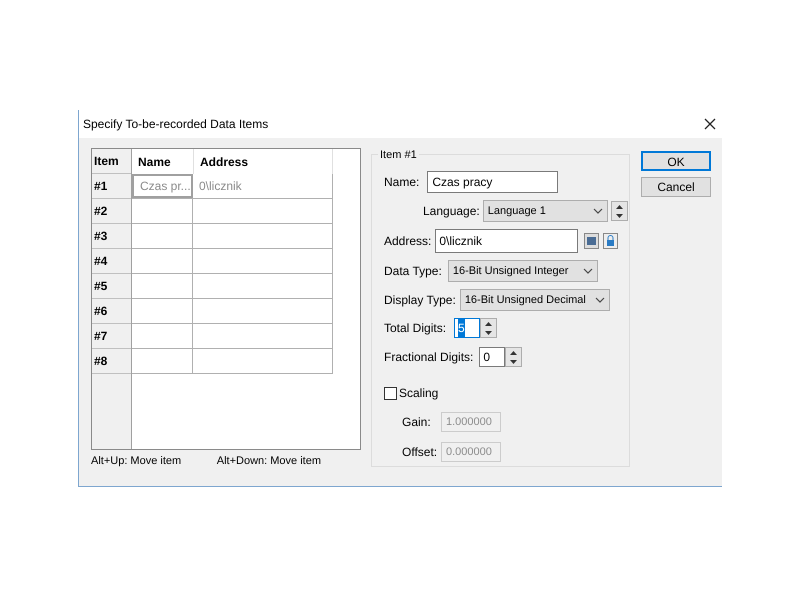 The height and width of the screenshot is (600, 800). Describe the element at coordinates (111, 361) in the screenshot. I see `row-header: #8` at that location.